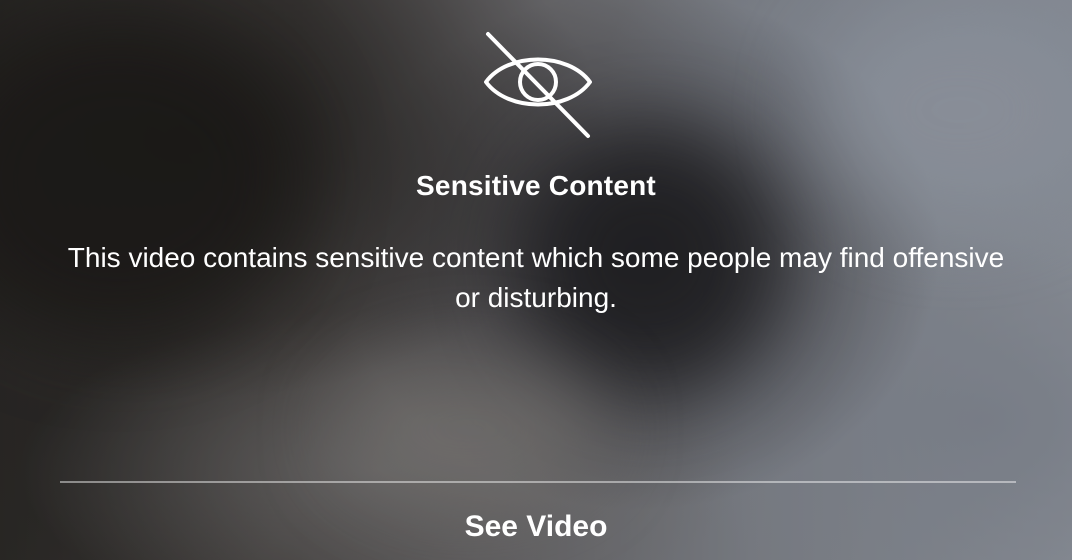  What do you see at coordinates (536, 527) in the screenshot?
I see `see-video-button: See Video` at bounding box center [536, 527].